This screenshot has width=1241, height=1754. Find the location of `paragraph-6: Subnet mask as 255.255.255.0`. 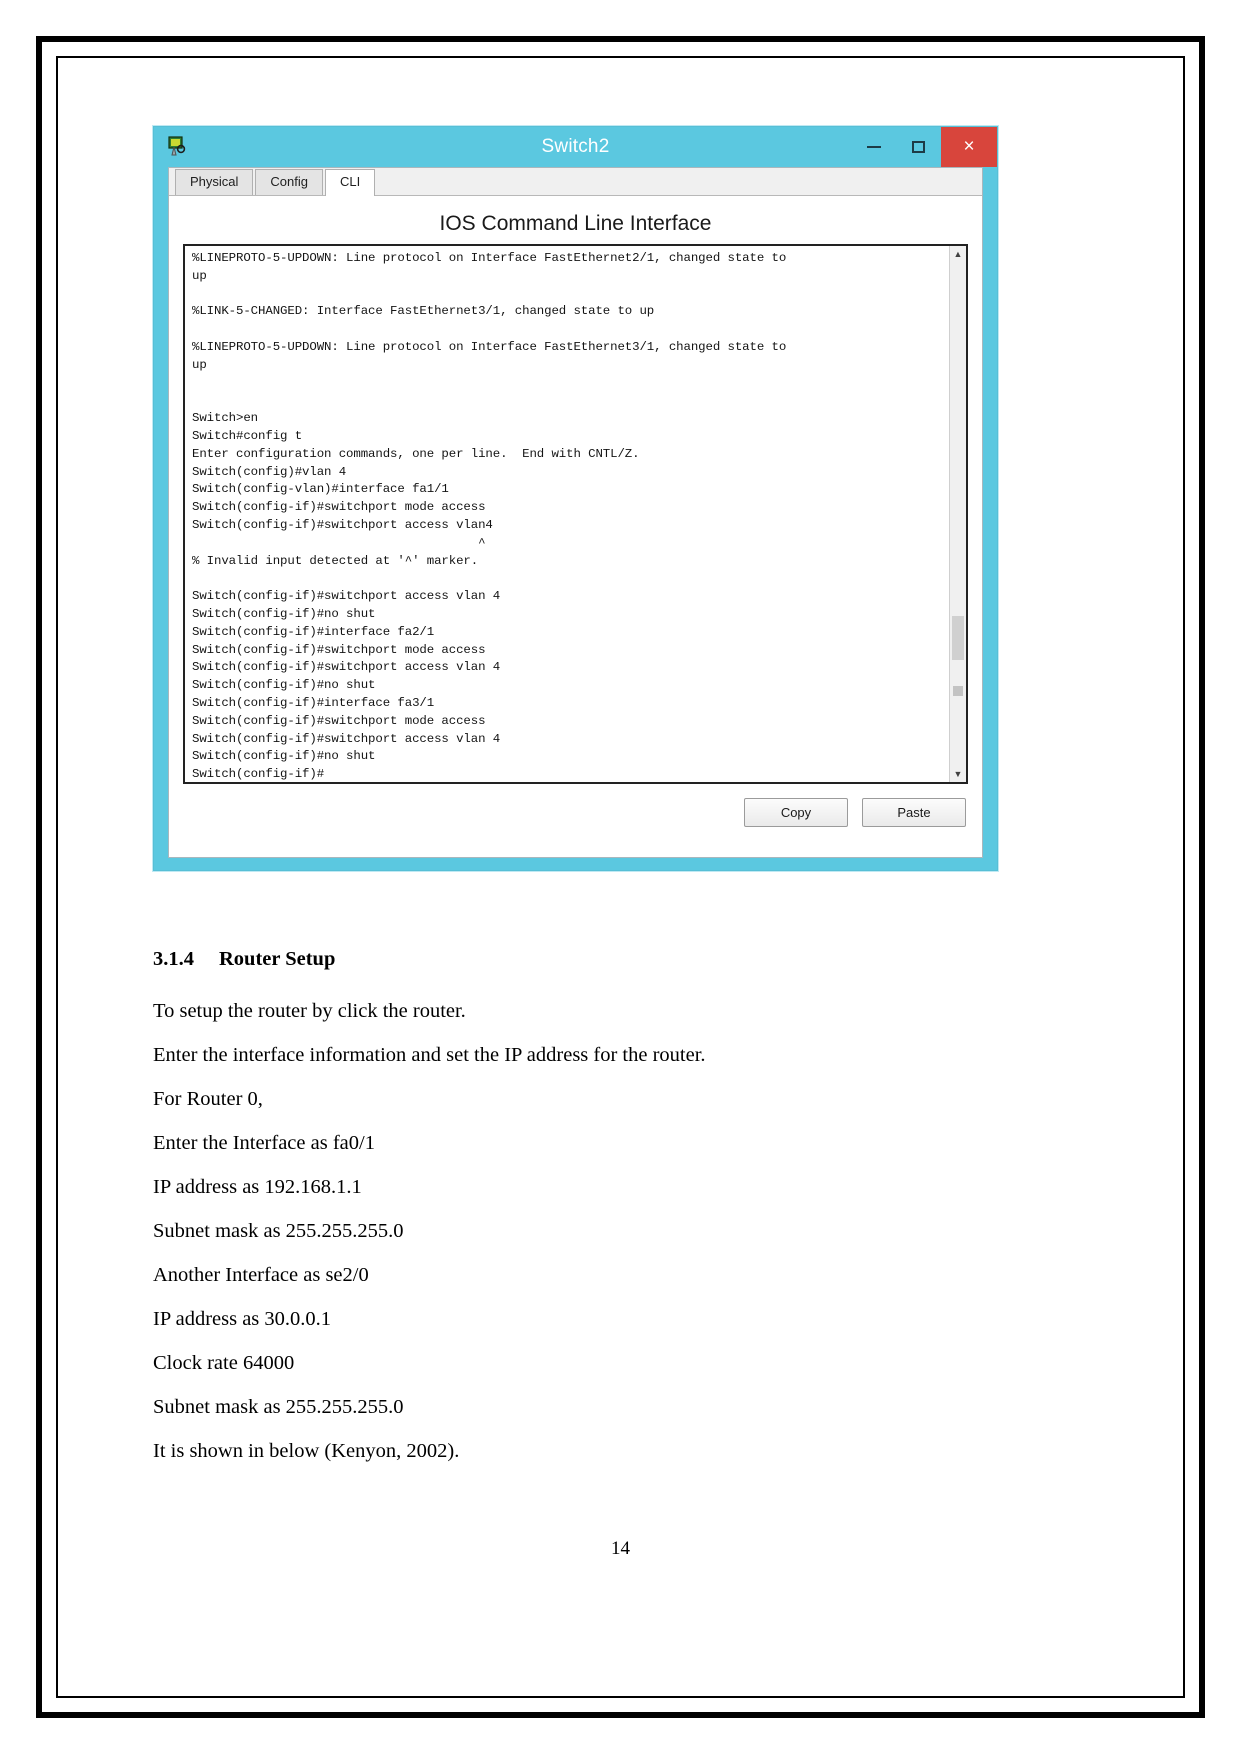

paragraph-6: Subnet mask as 255.255.255.0 is located at coordinates (278, 1231).